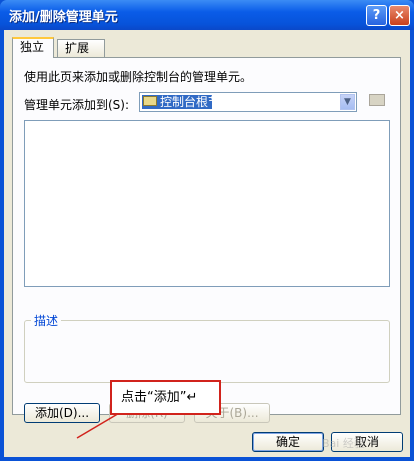  Describe the element at coordinates (33, 47) in the screenshot. I see `tab-standalone: 独立` at that location.